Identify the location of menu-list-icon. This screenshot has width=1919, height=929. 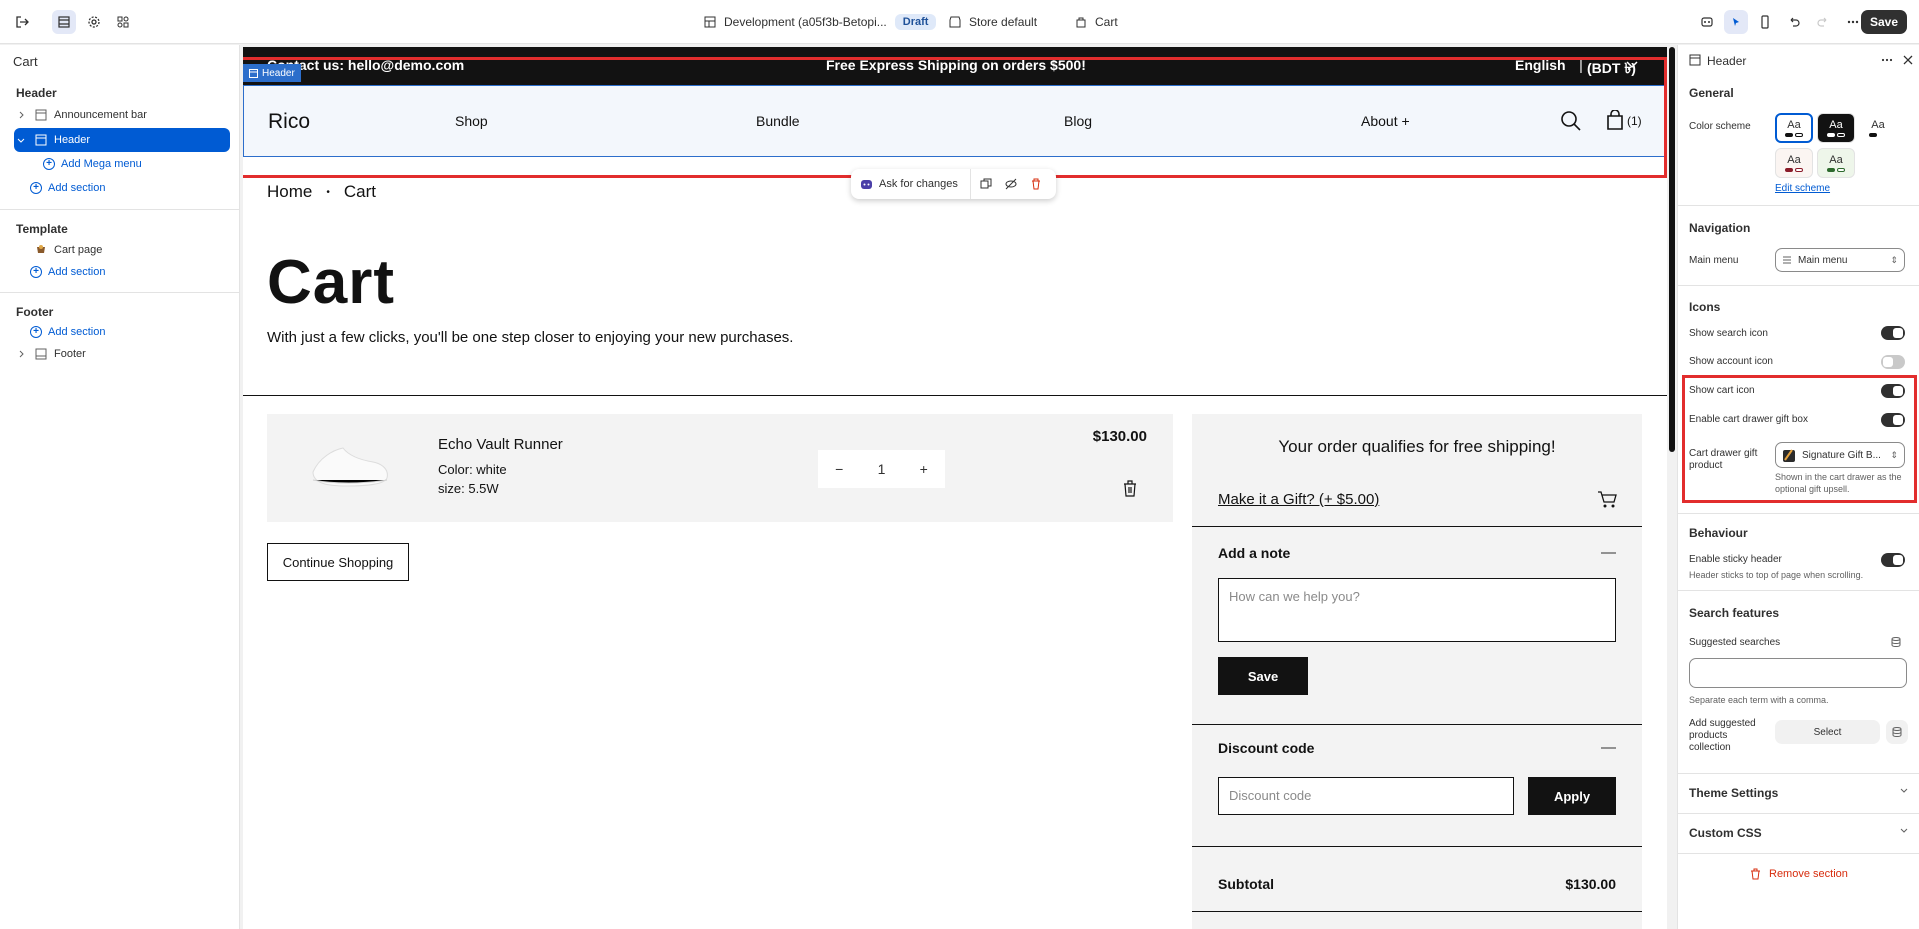
(1787, 260).